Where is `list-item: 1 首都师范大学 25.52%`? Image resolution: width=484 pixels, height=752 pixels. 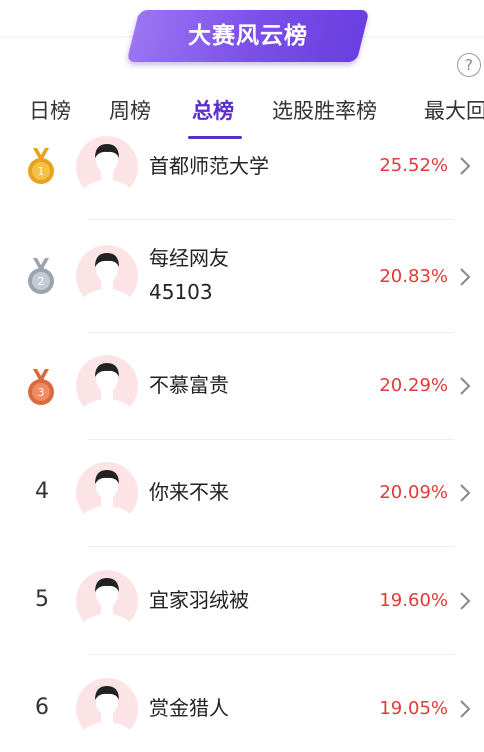 list-item: 1 首都师范大学 25.52% is located at coordinates (242, 166).